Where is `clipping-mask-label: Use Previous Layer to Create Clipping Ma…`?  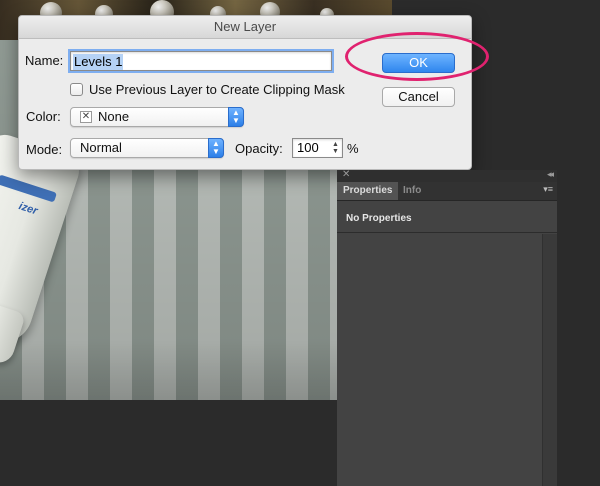
clipping-mask-label: Use Previous Layer to Create Clipping Ma… is located at coordinates (217, 89).